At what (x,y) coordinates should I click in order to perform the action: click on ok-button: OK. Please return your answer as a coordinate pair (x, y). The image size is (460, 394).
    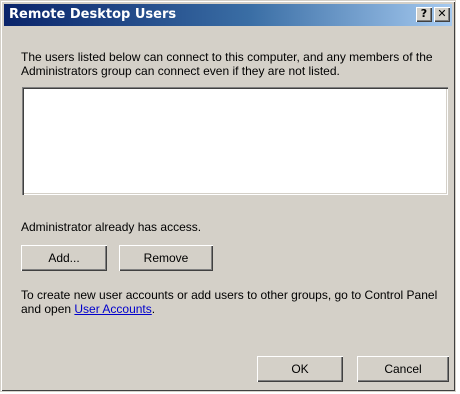
    Looking at the image, I should click on (300, 369).